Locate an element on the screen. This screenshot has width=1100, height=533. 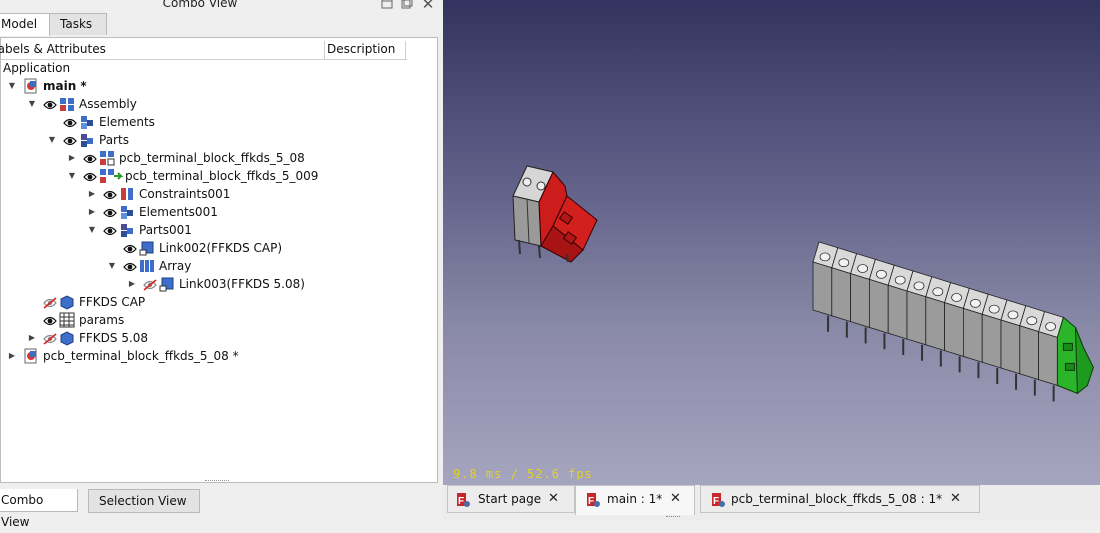
tab-bar-grip is located at coordinates (673, 517).